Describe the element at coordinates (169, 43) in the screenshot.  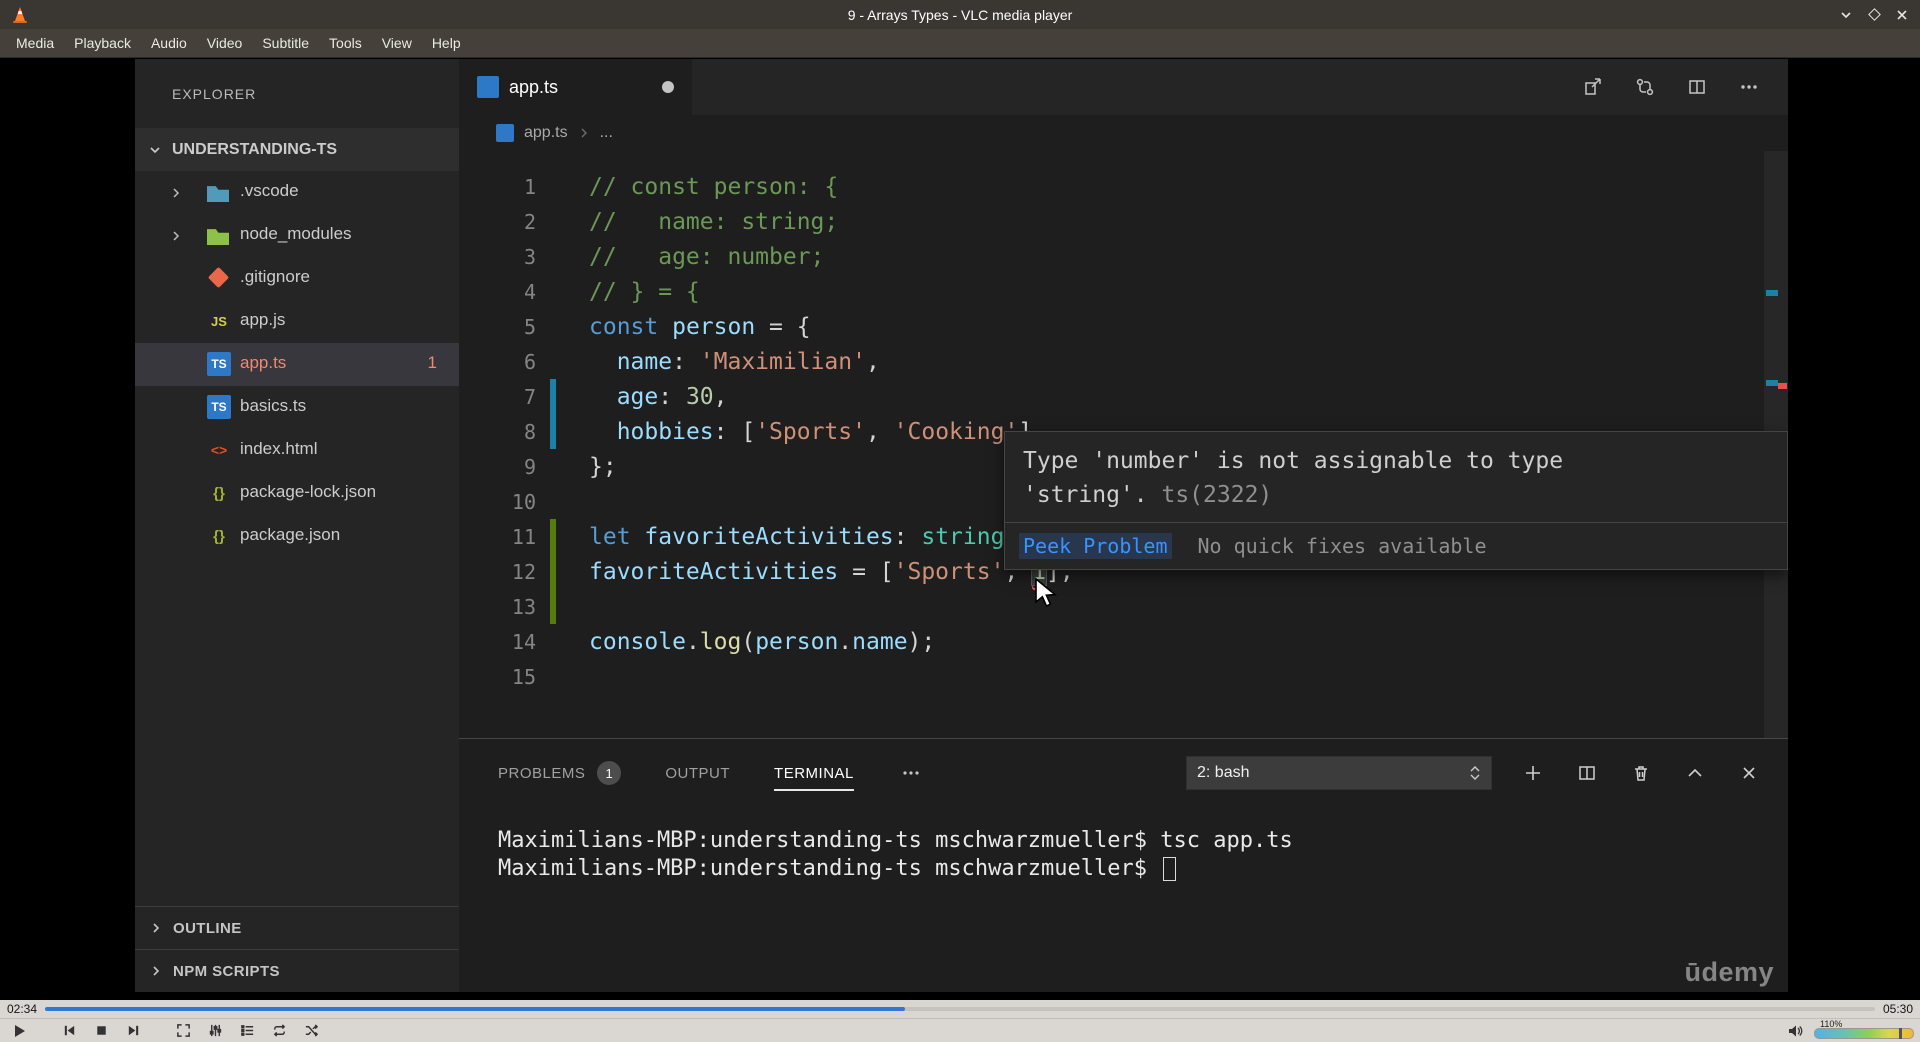
I see `menu-audio: Audio` at that location.